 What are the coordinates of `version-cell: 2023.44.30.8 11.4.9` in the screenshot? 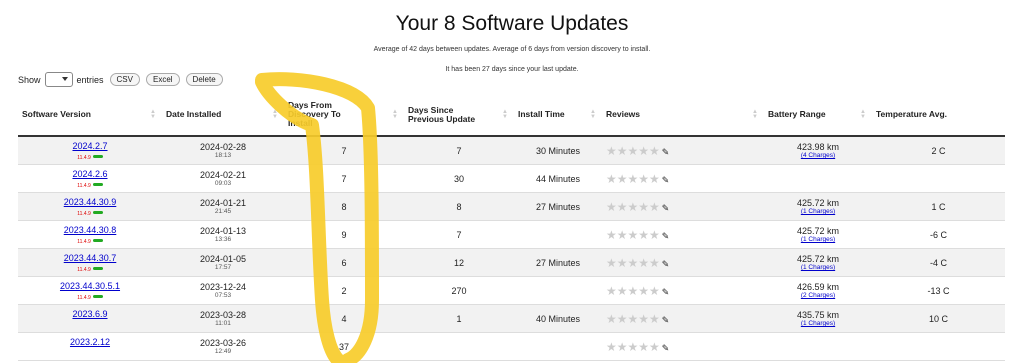 It's located at (90, 234).